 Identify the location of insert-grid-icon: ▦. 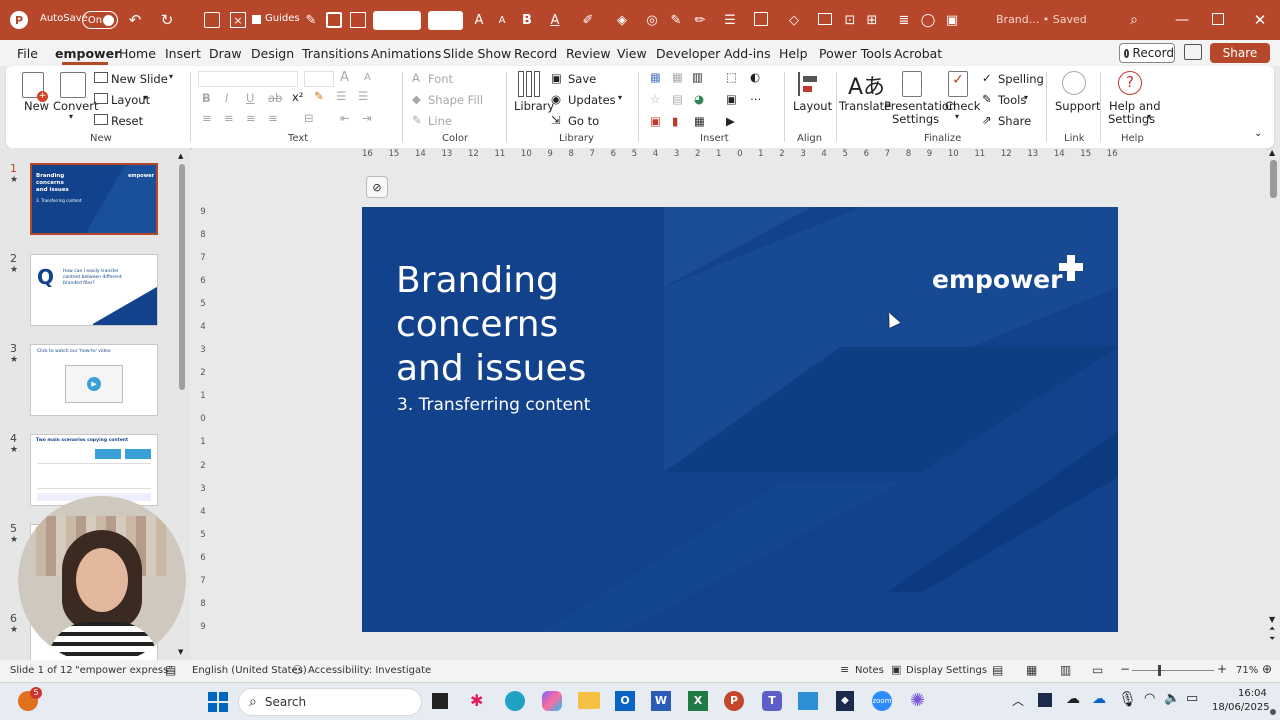
(699, 121).